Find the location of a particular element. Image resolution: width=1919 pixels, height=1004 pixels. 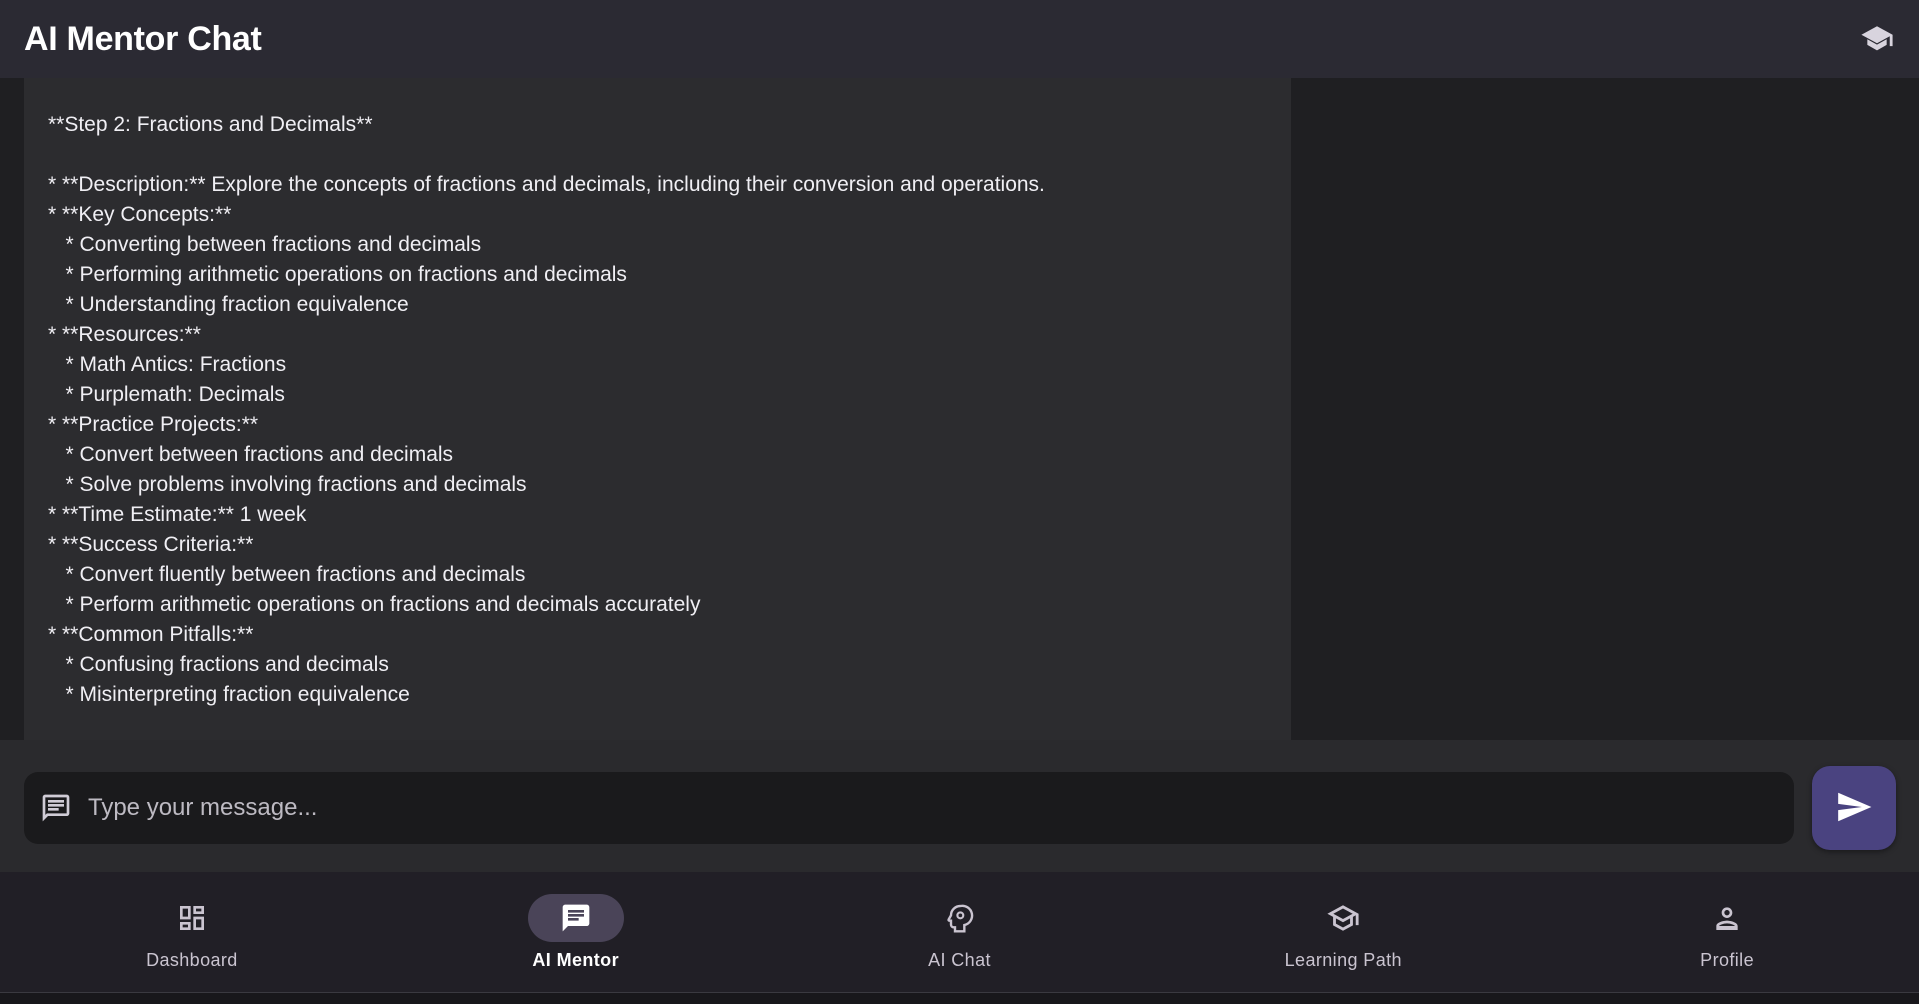

nav-label-learning-path: Learning Path is located at coordinates (1343, 960).